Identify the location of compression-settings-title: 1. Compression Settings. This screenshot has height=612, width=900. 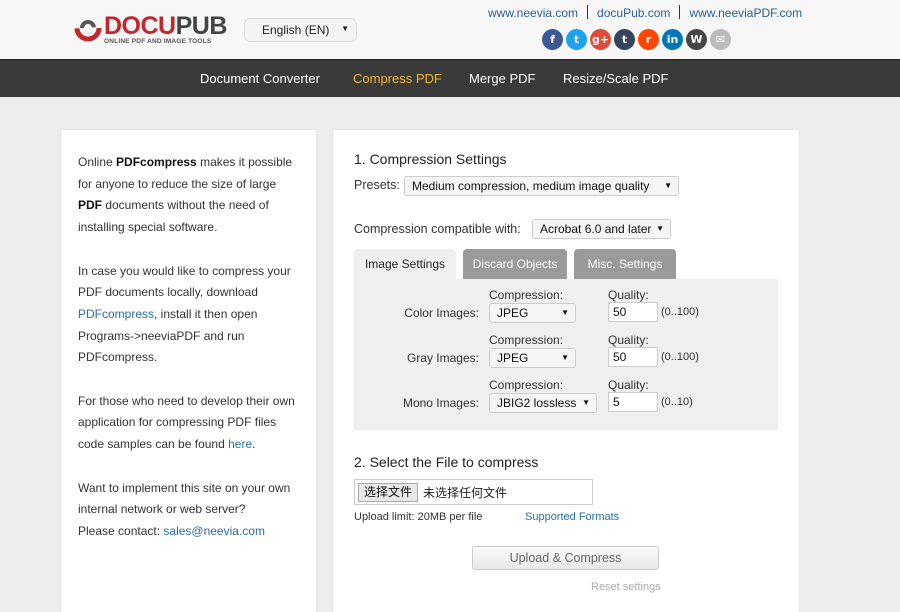
(430, 159).